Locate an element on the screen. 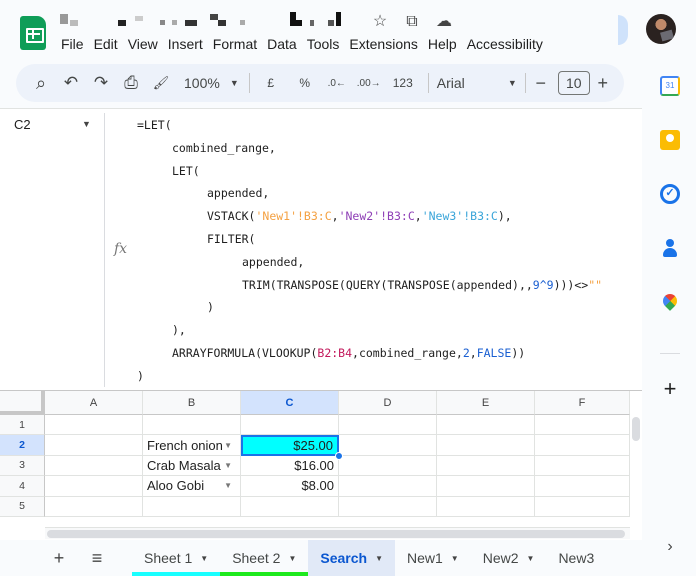  cell-a4 is located at coordinates (94, 486).